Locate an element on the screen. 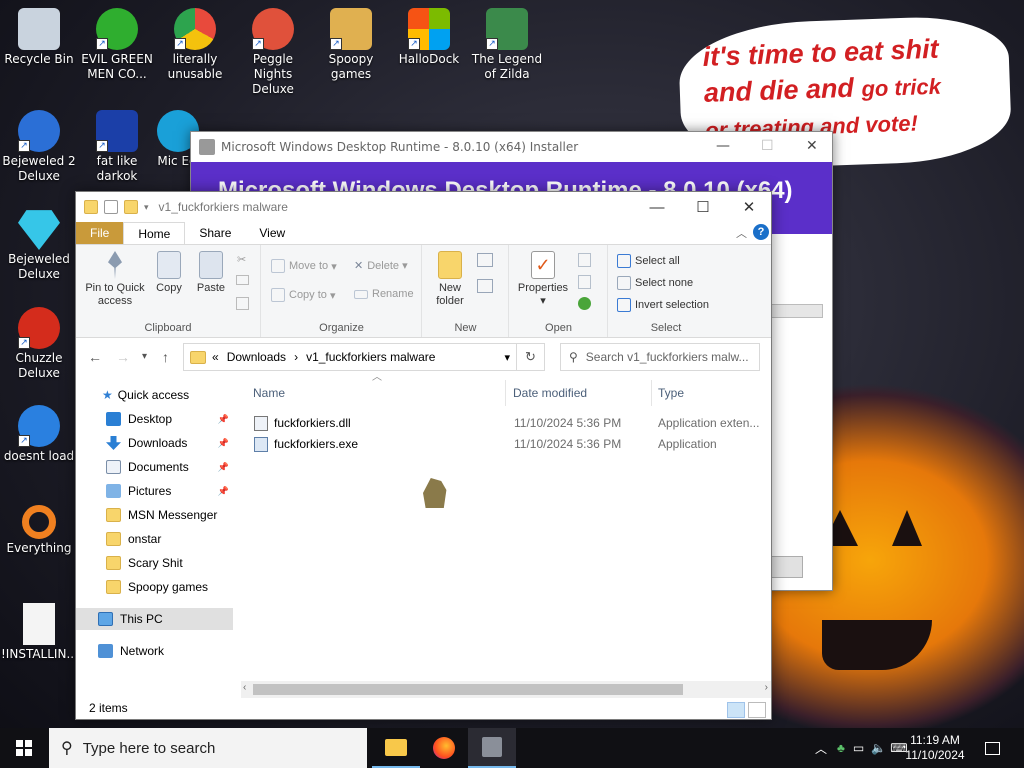 This screenshot has width=1024, height=768. desktop-icon-peggle: ↗ Peggle Nights Deluxe is located at coordinates (273, 52).